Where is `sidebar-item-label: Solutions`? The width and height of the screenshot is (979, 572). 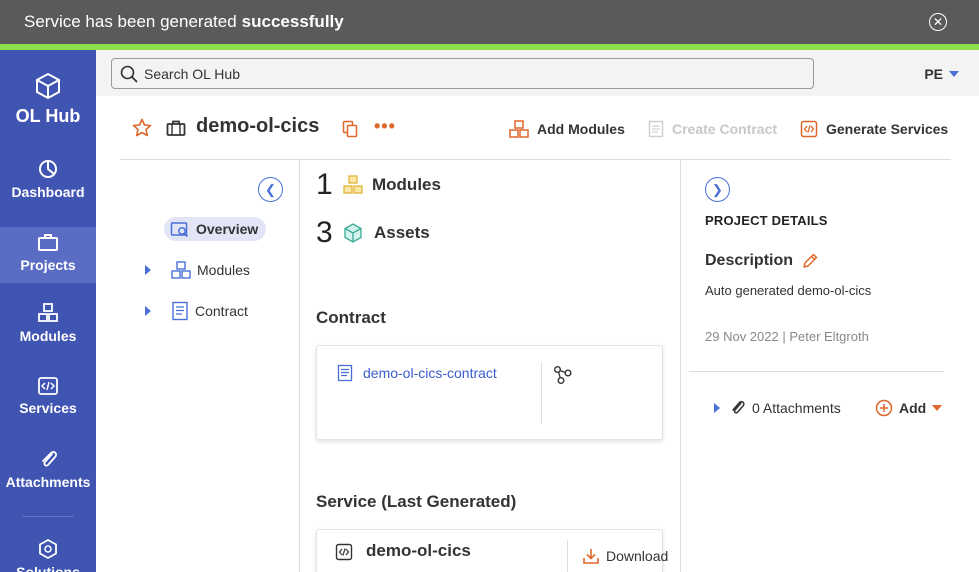
sidebar-item-label: Solutions is located at coordinates (48, 568).